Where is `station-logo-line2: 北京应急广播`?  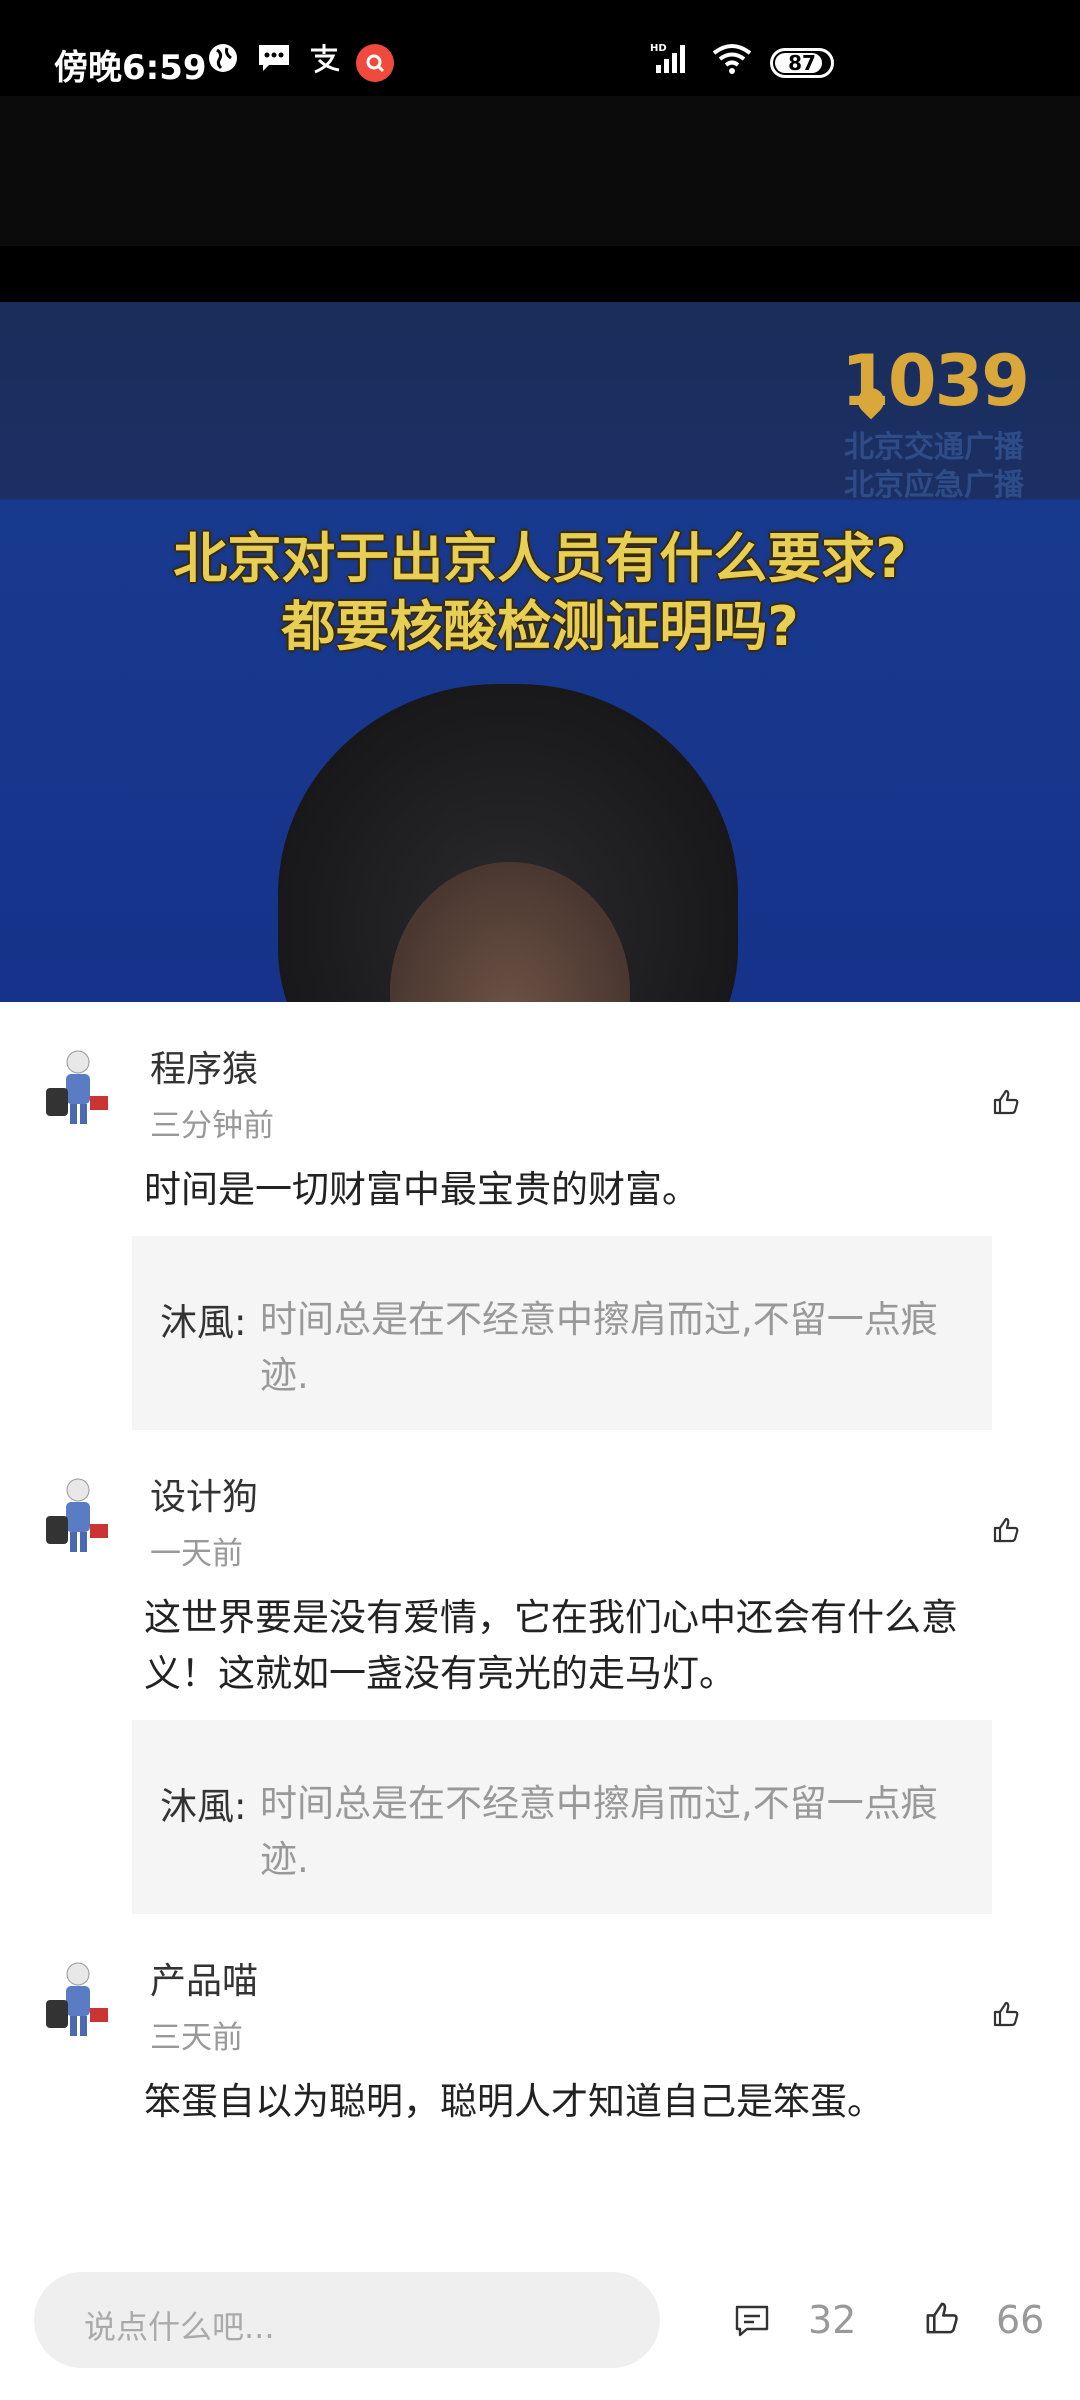
station-logo-line2: 北京应急广播 is located at coordinates (934, 485).